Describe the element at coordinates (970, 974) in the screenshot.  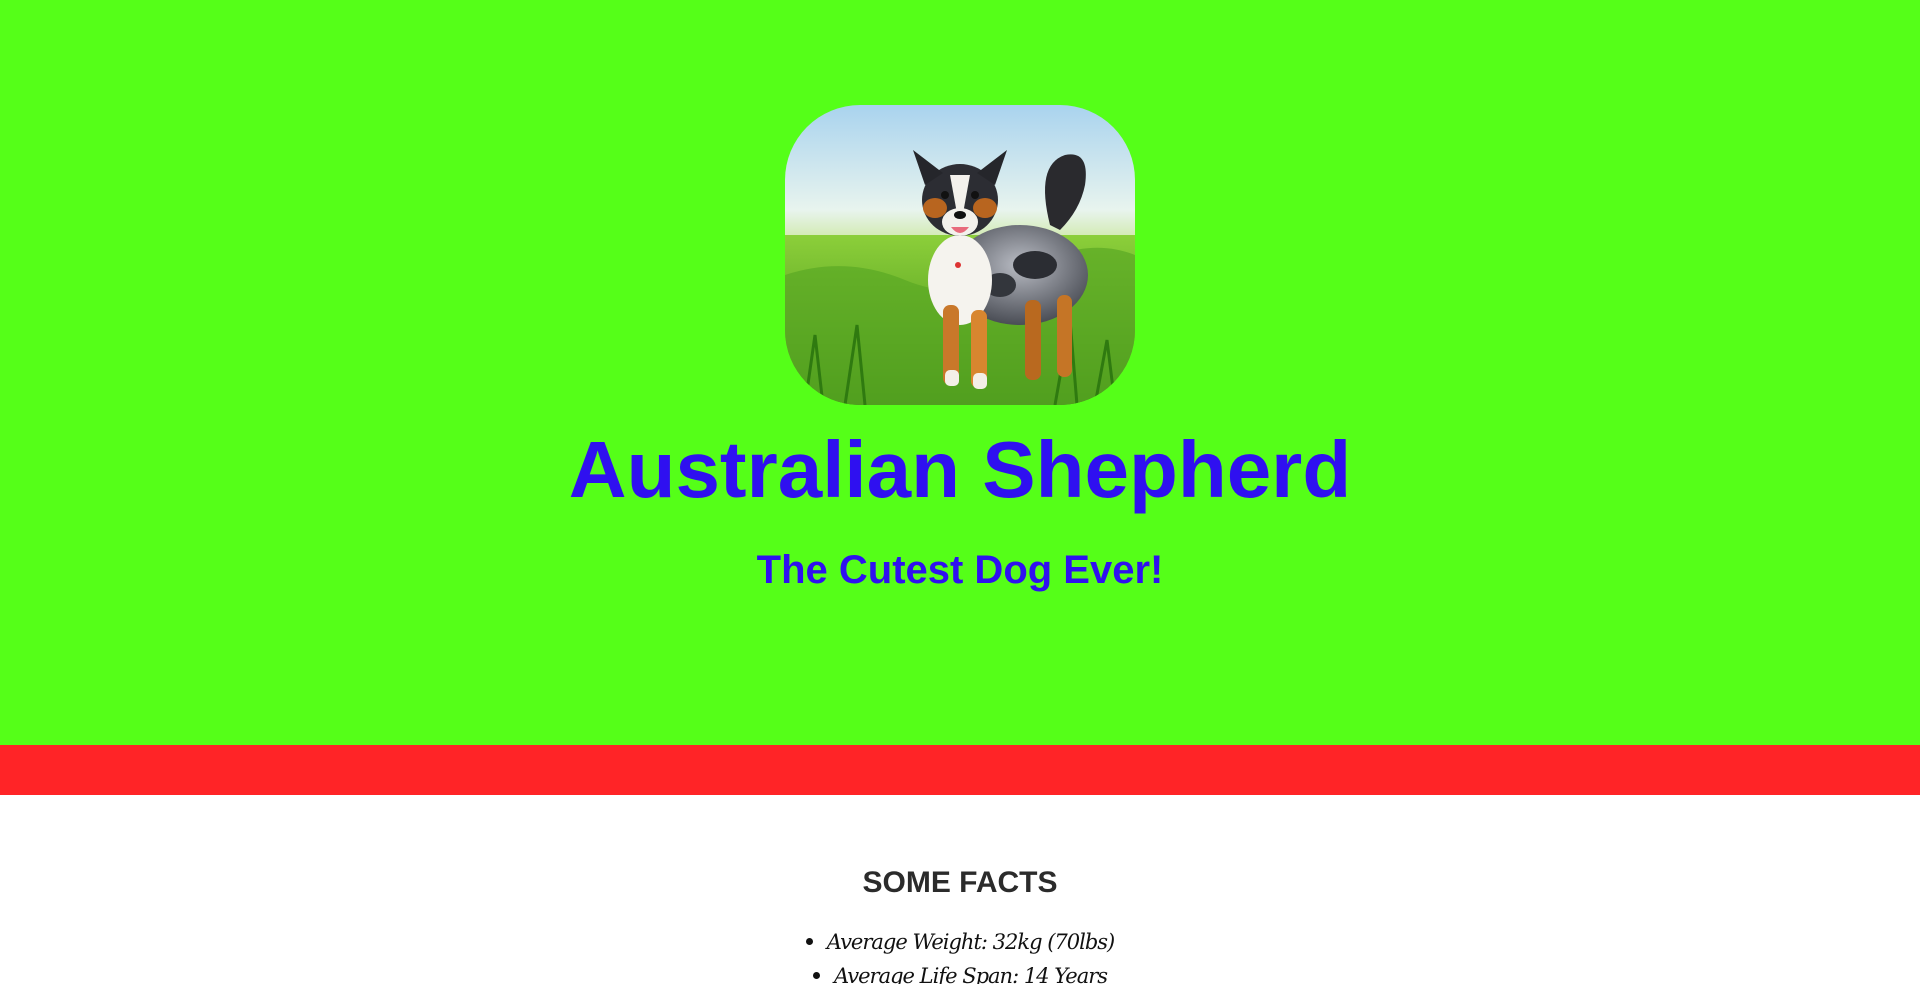
I see `fact-text: Average Life Span: 14 Years` at that location.